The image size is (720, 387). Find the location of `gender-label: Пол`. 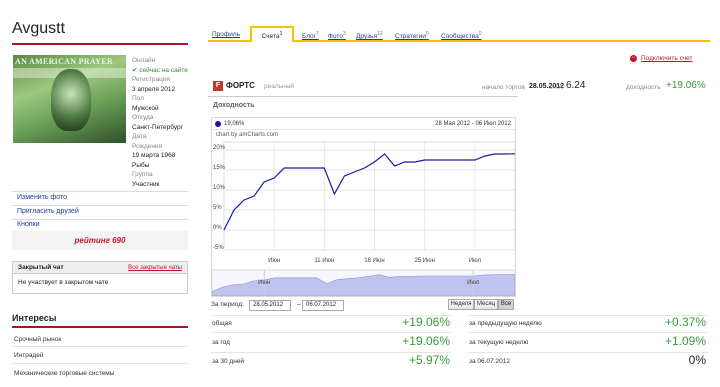

gender-label: Пол is located at coordinates (138, 98).